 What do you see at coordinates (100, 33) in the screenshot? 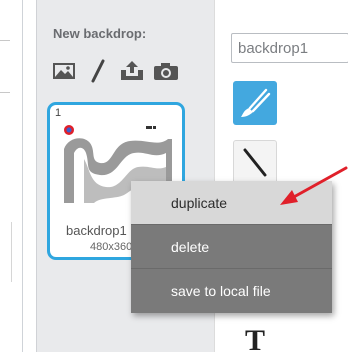
I see `new-backdrop-label: New backdrop:` at bounding box center [100, 33].